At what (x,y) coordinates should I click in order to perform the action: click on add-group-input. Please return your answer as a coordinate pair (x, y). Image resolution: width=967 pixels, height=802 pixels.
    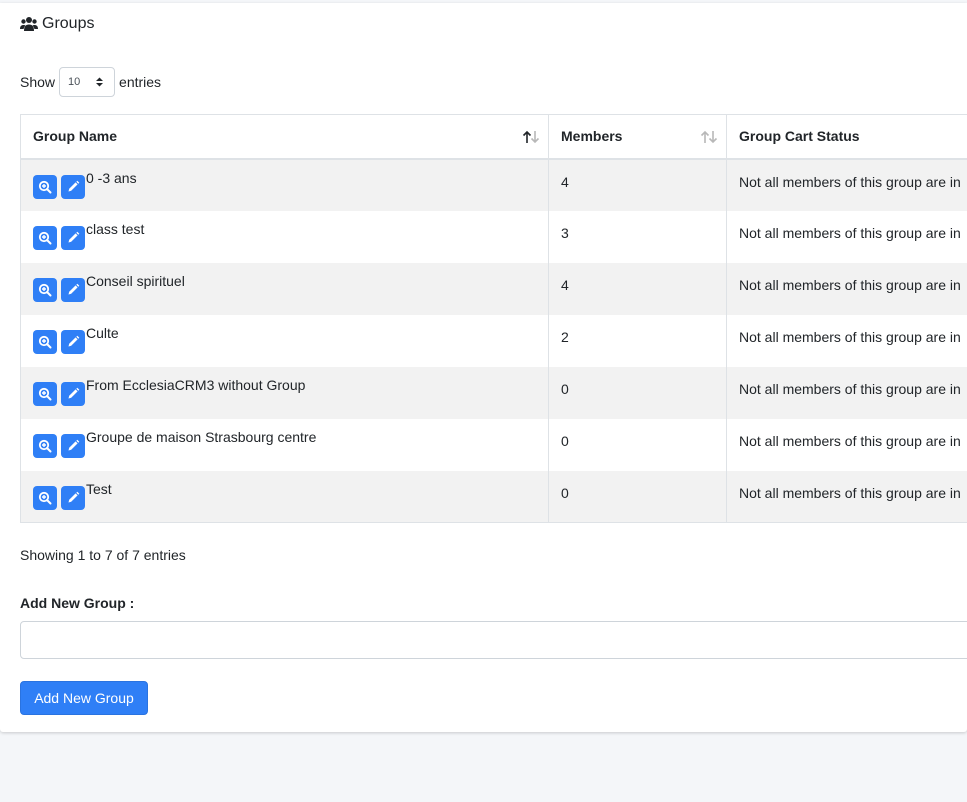
    Looking at the image, I should click on (493, 640).